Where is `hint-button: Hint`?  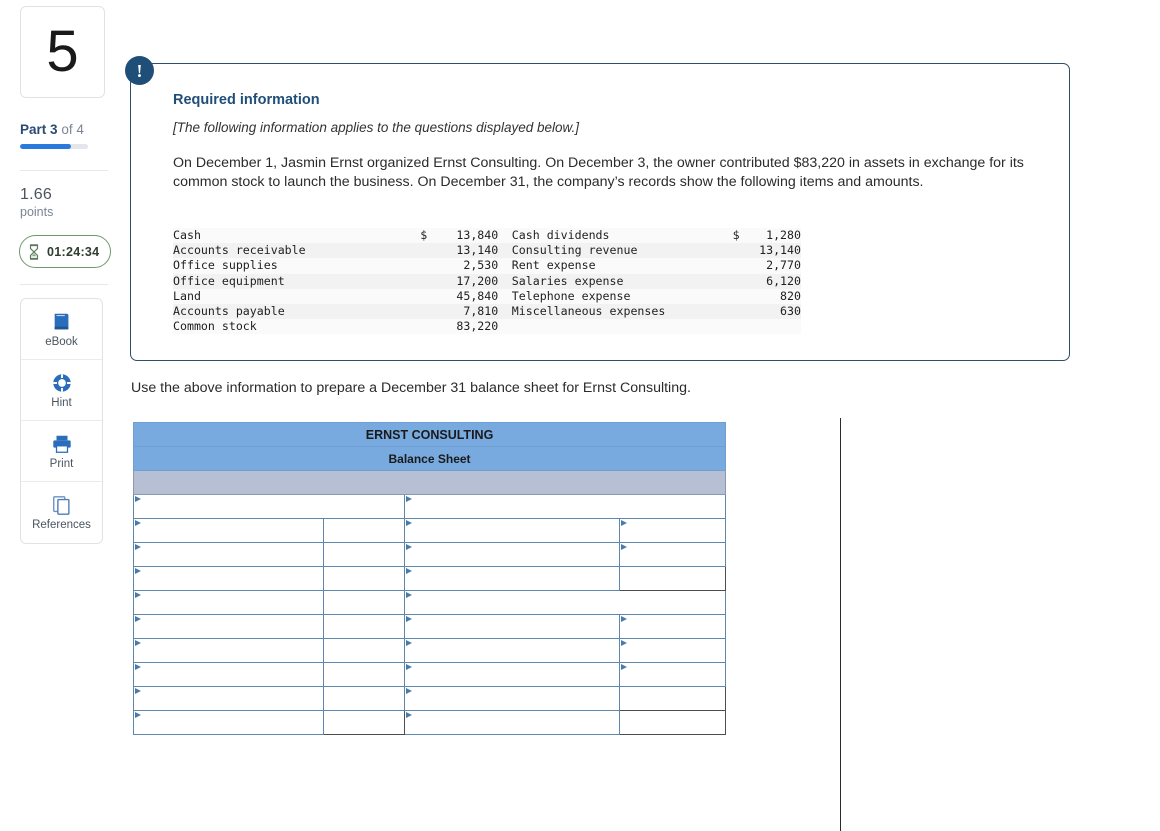
hint-button: Hint is located at coordinates (61, 390).